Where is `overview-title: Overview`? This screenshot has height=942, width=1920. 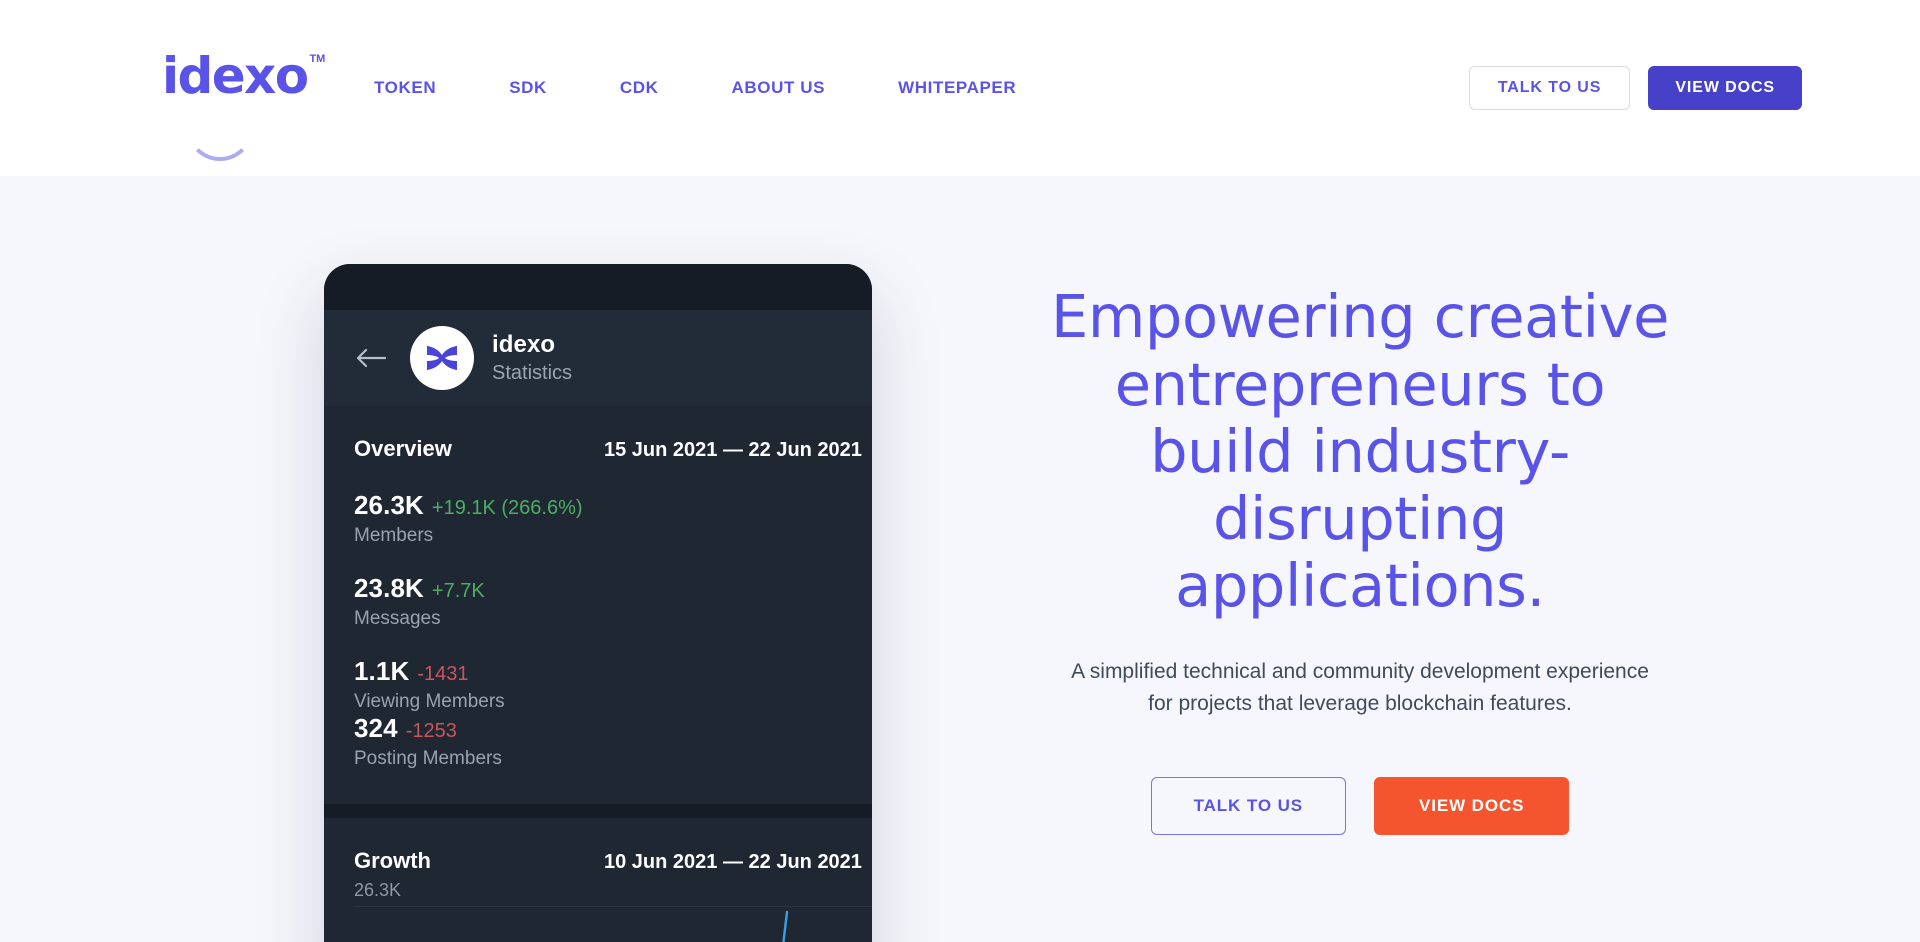
overview-title: Overview is located at coordinates (403, 448).